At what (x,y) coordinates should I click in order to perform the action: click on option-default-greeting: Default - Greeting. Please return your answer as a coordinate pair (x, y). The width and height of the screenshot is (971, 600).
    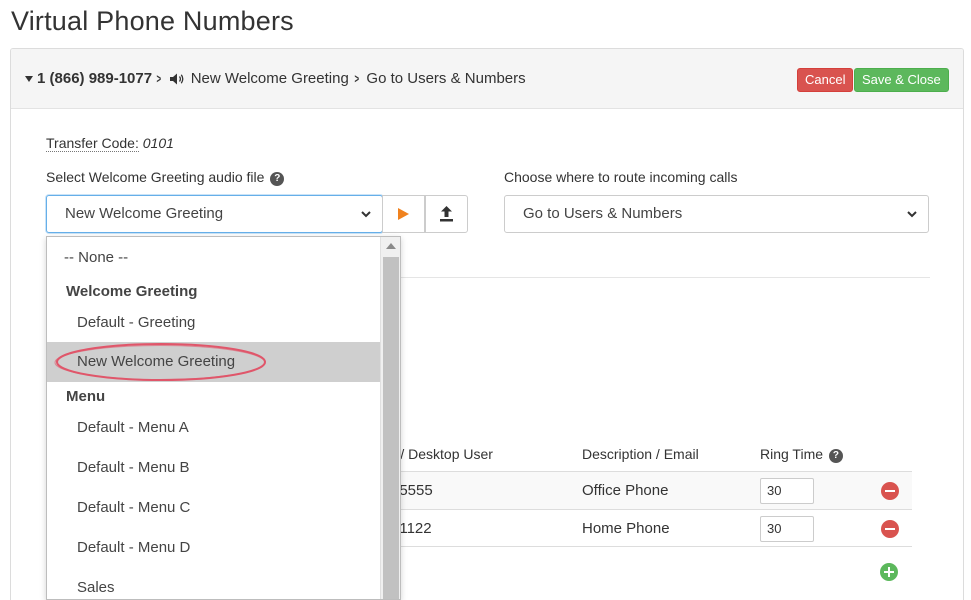
    Looking at the image, I should click on (214, 323).